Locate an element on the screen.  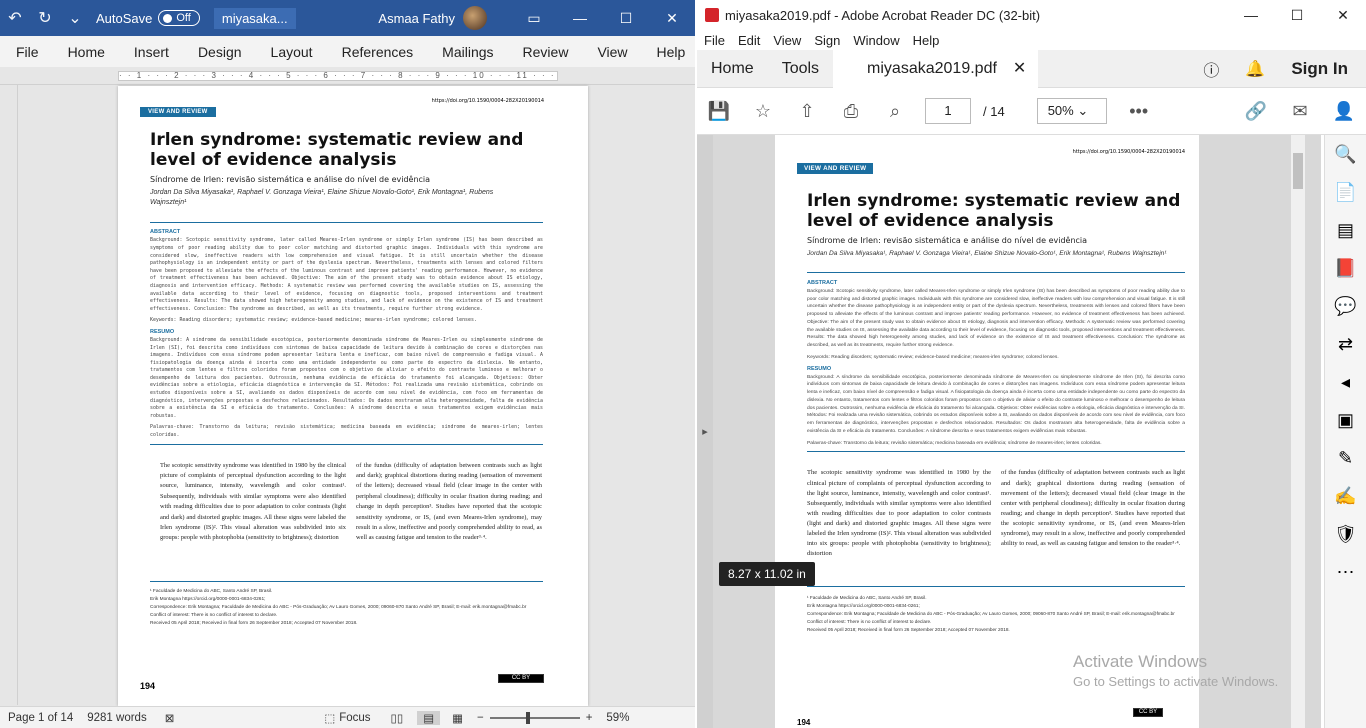
autosave: AutoSave Off is located at coordinates (148, 18).